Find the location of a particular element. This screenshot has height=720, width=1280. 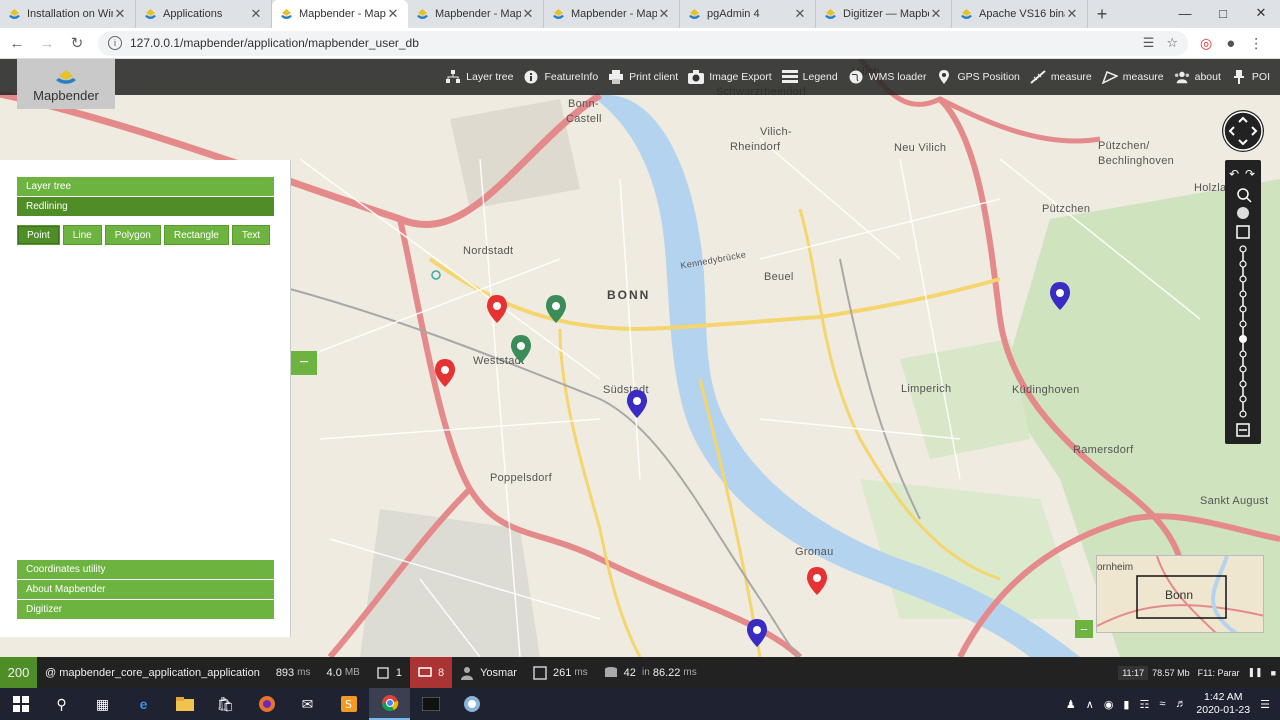

sidepane-toggle-button: − is located at coordinates (304, 363).